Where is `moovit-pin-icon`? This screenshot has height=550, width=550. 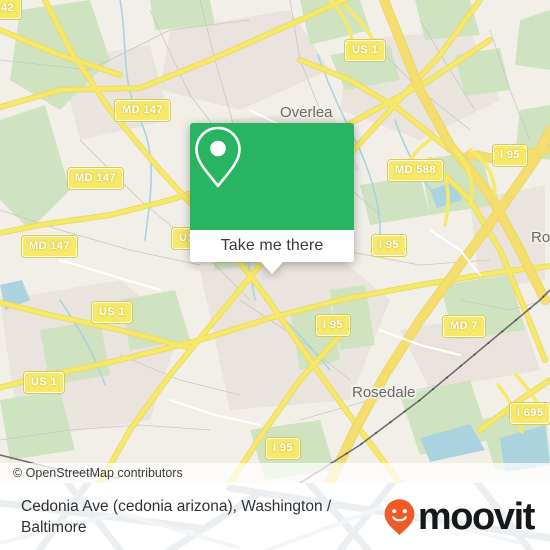
moovit-pin-icon is located at coordinates (399, 516).